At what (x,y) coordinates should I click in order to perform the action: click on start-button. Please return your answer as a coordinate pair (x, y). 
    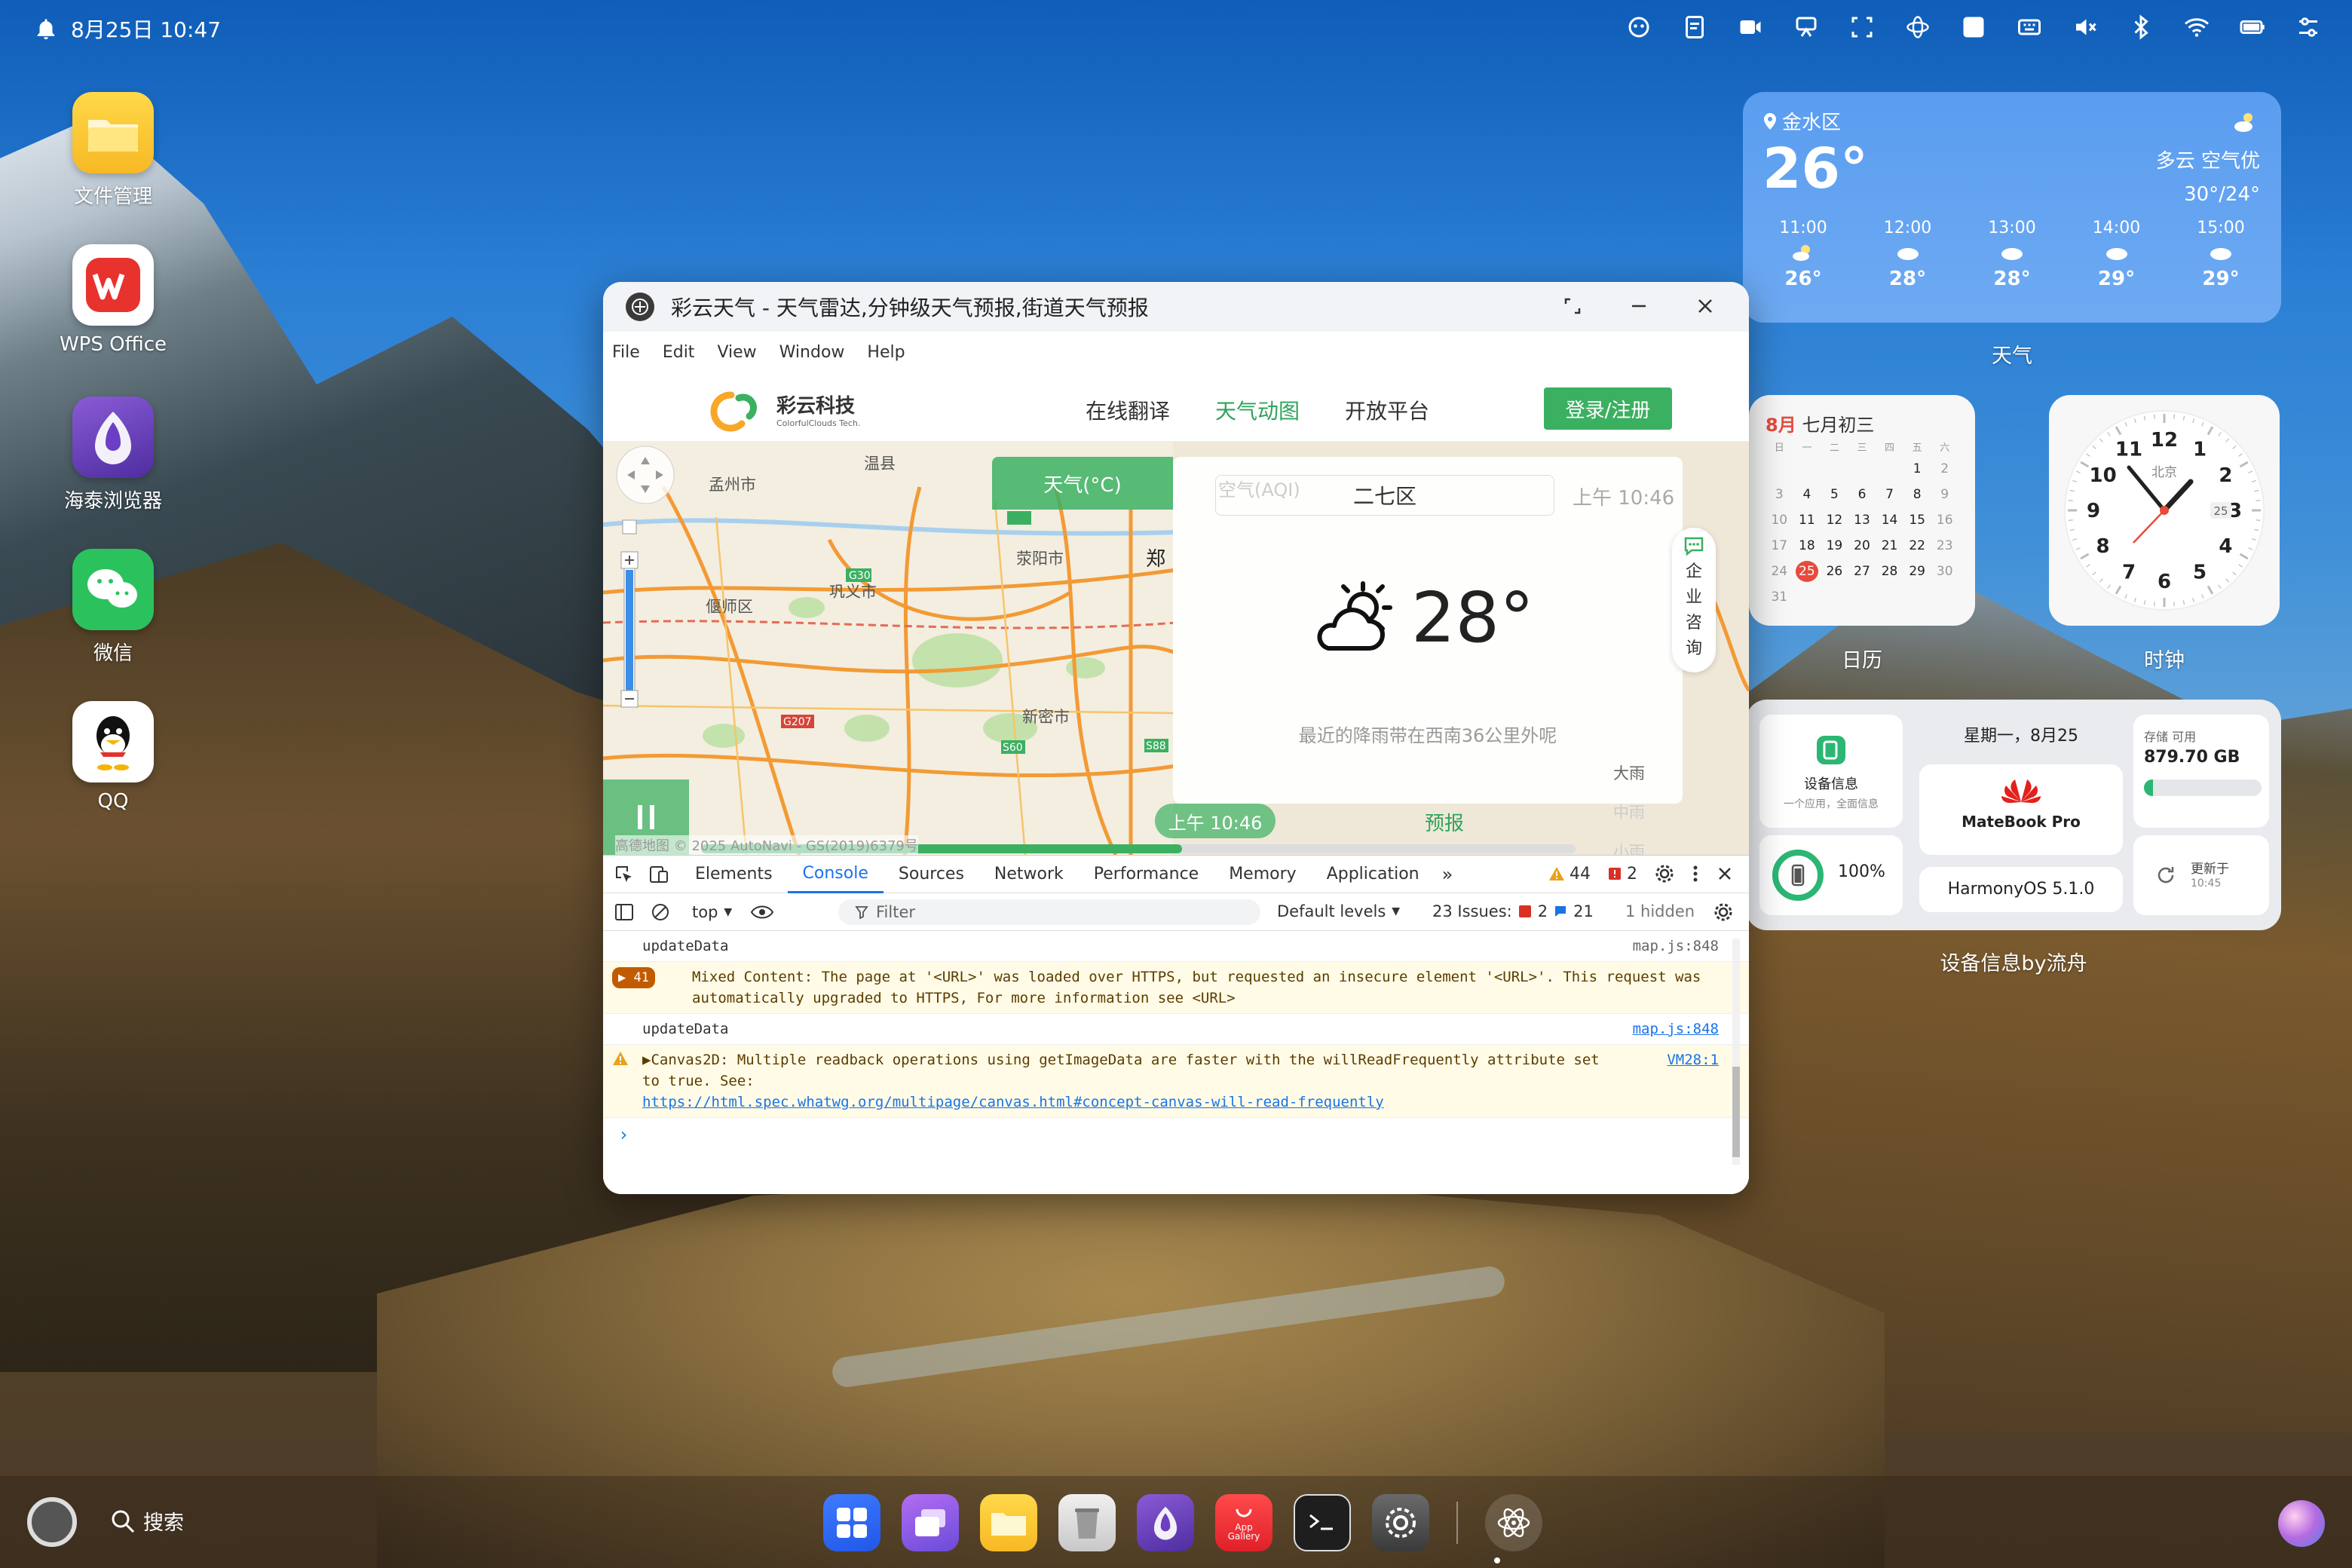
    Looking at the image, I should click on (52, 1522).